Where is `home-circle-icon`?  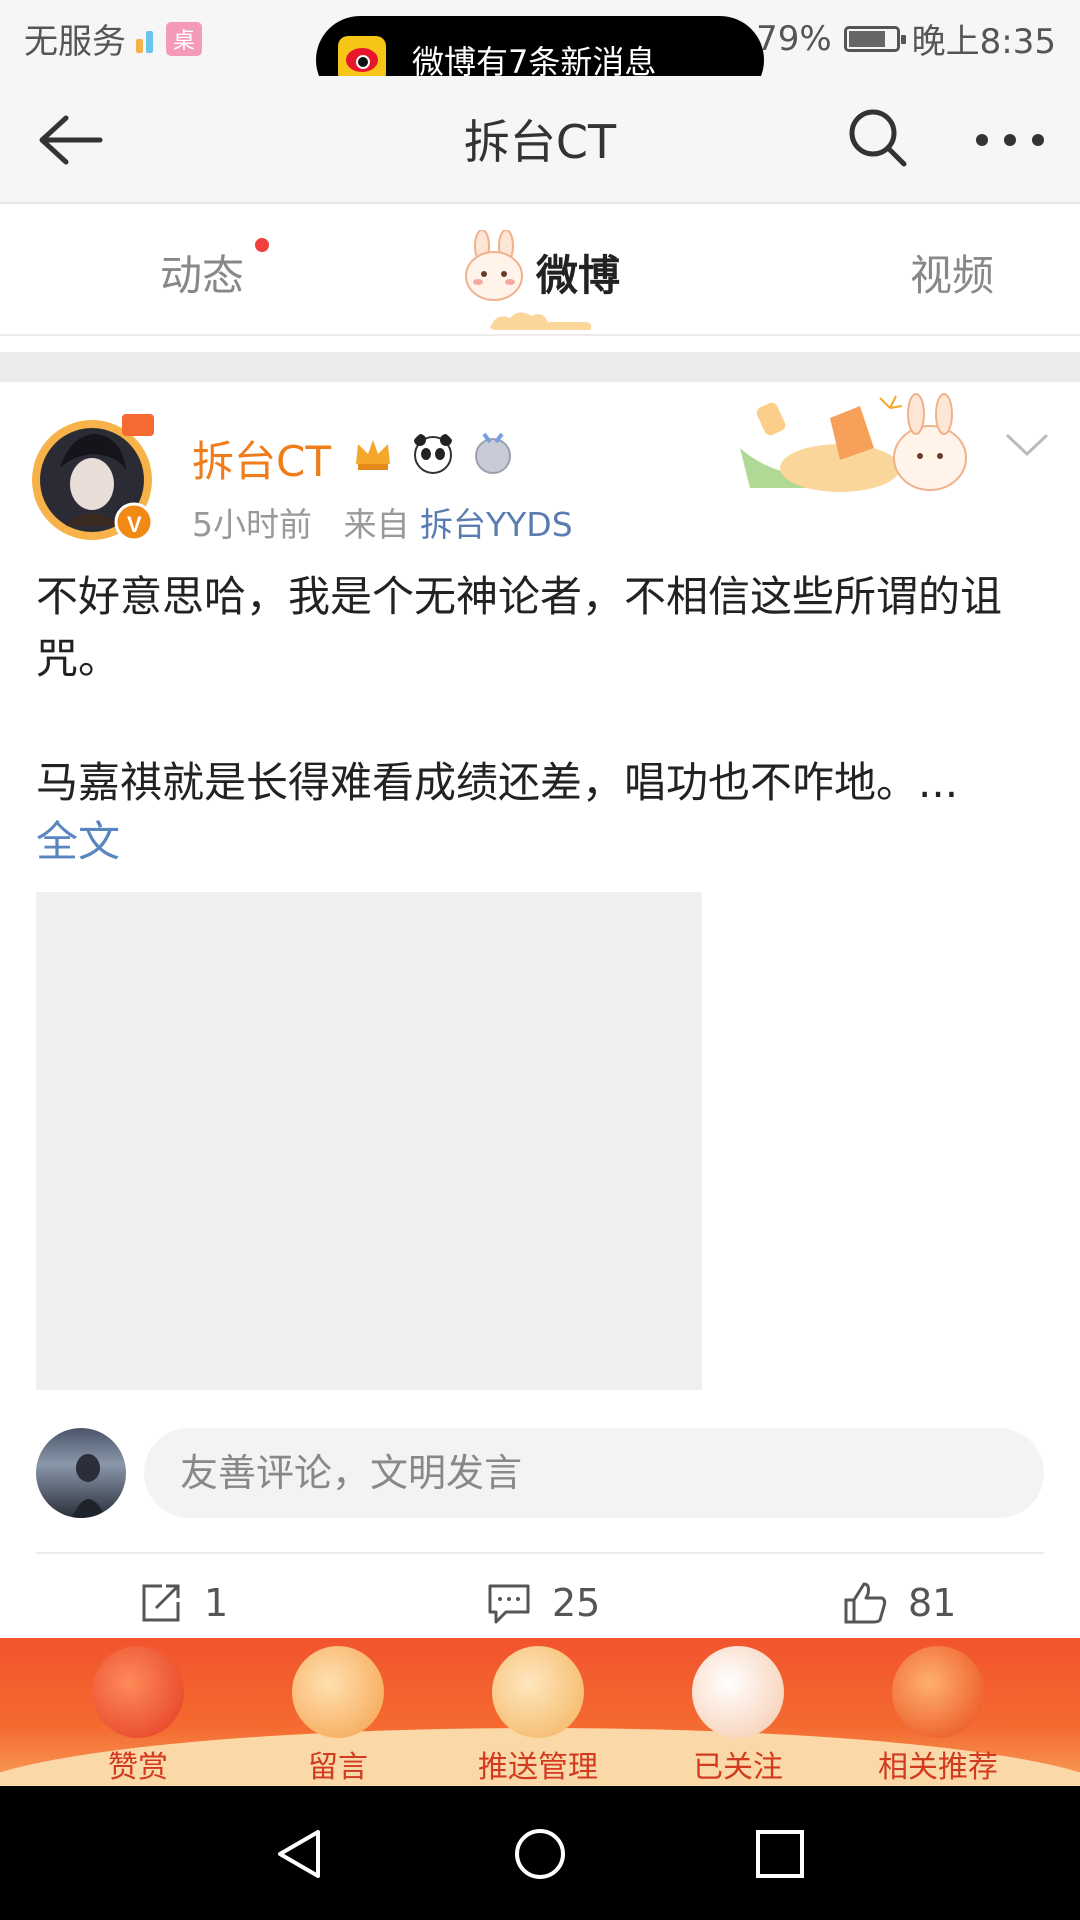 home-circle-icon is located at coordinates (540, 1854).